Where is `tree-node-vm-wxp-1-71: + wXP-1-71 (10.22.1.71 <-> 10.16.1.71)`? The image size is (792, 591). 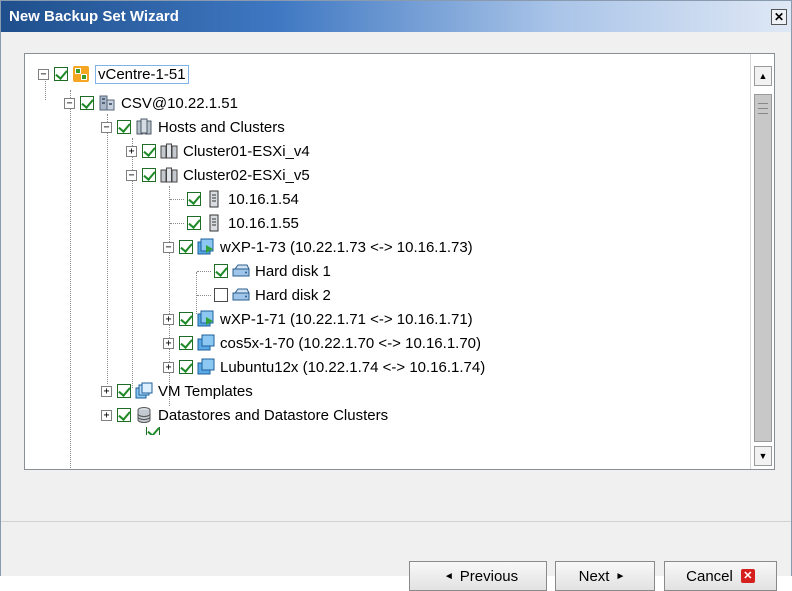 tree-node-vm-wxp-1-71: + wXP-1-71 (10.22.1.71 <-> 10.16.1.71) is located at coordinates (318, 319).